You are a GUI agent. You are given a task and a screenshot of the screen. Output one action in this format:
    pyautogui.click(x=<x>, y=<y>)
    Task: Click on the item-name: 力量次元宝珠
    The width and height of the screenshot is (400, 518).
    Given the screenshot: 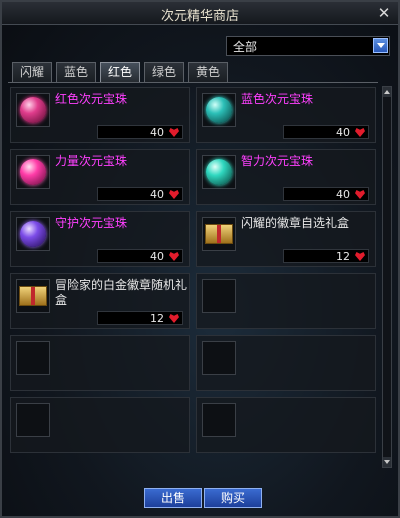 What is the action you would take?
    pyautogui.click(x=91, y=161)
    